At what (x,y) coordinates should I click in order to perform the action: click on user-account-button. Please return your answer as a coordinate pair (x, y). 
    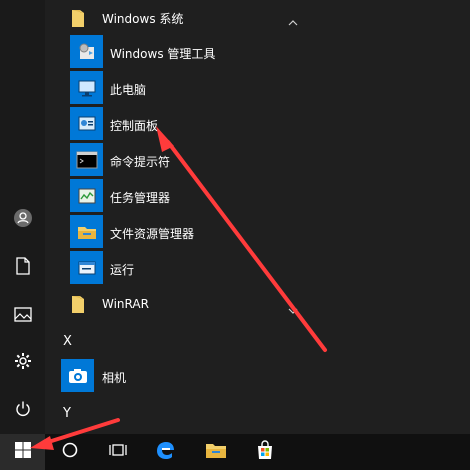
    Looking at the image, I should click on (22, 218).